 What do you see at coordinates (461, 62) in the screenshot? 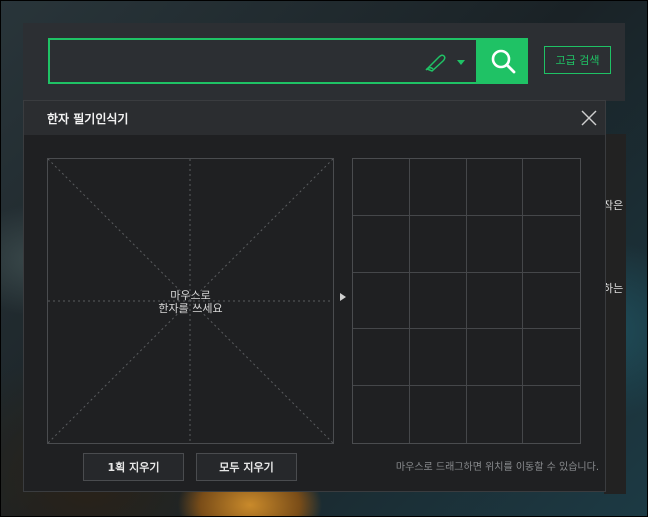
I see `chevron-down-icon` at bounding box center [461, 62].